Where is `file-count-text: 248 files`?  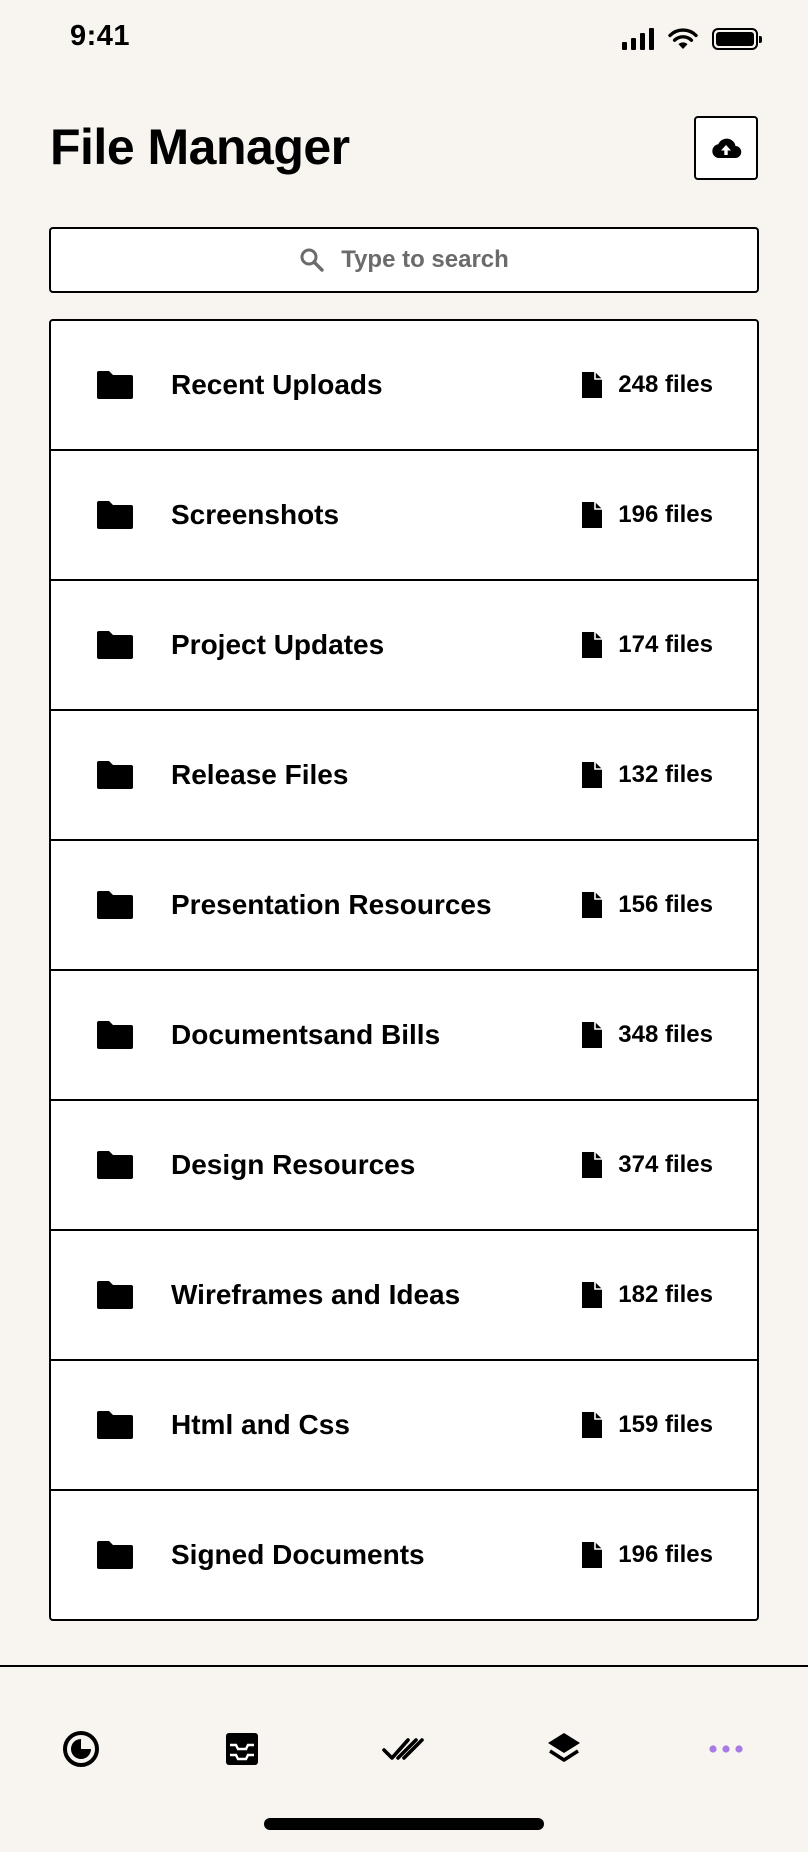 file-count-text: 248 files is located at coordinates (665, 384).